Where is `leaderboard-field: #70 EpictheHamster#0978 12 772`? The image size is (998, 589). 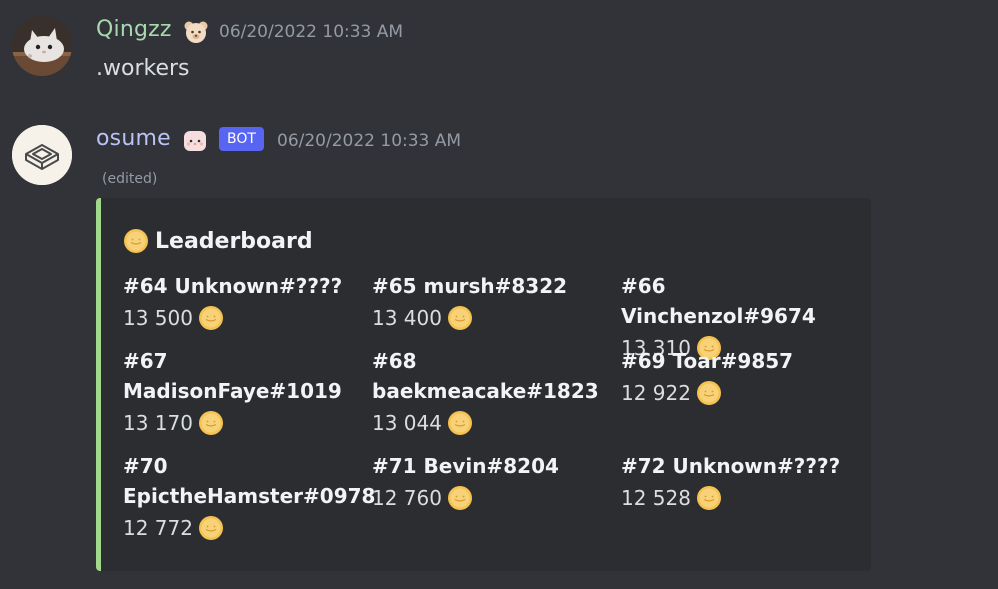
leaderboard-field: #70 EpictheHamster#0978 12 772 is located at coordinates (249, 498).